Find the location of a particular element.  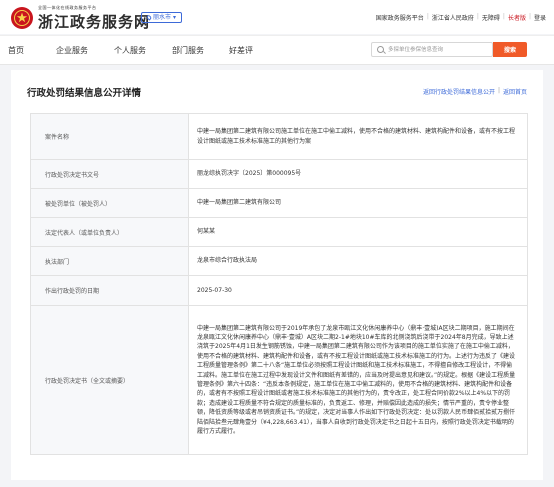

search-button: 搜索 is located at coordinates (510, 49).